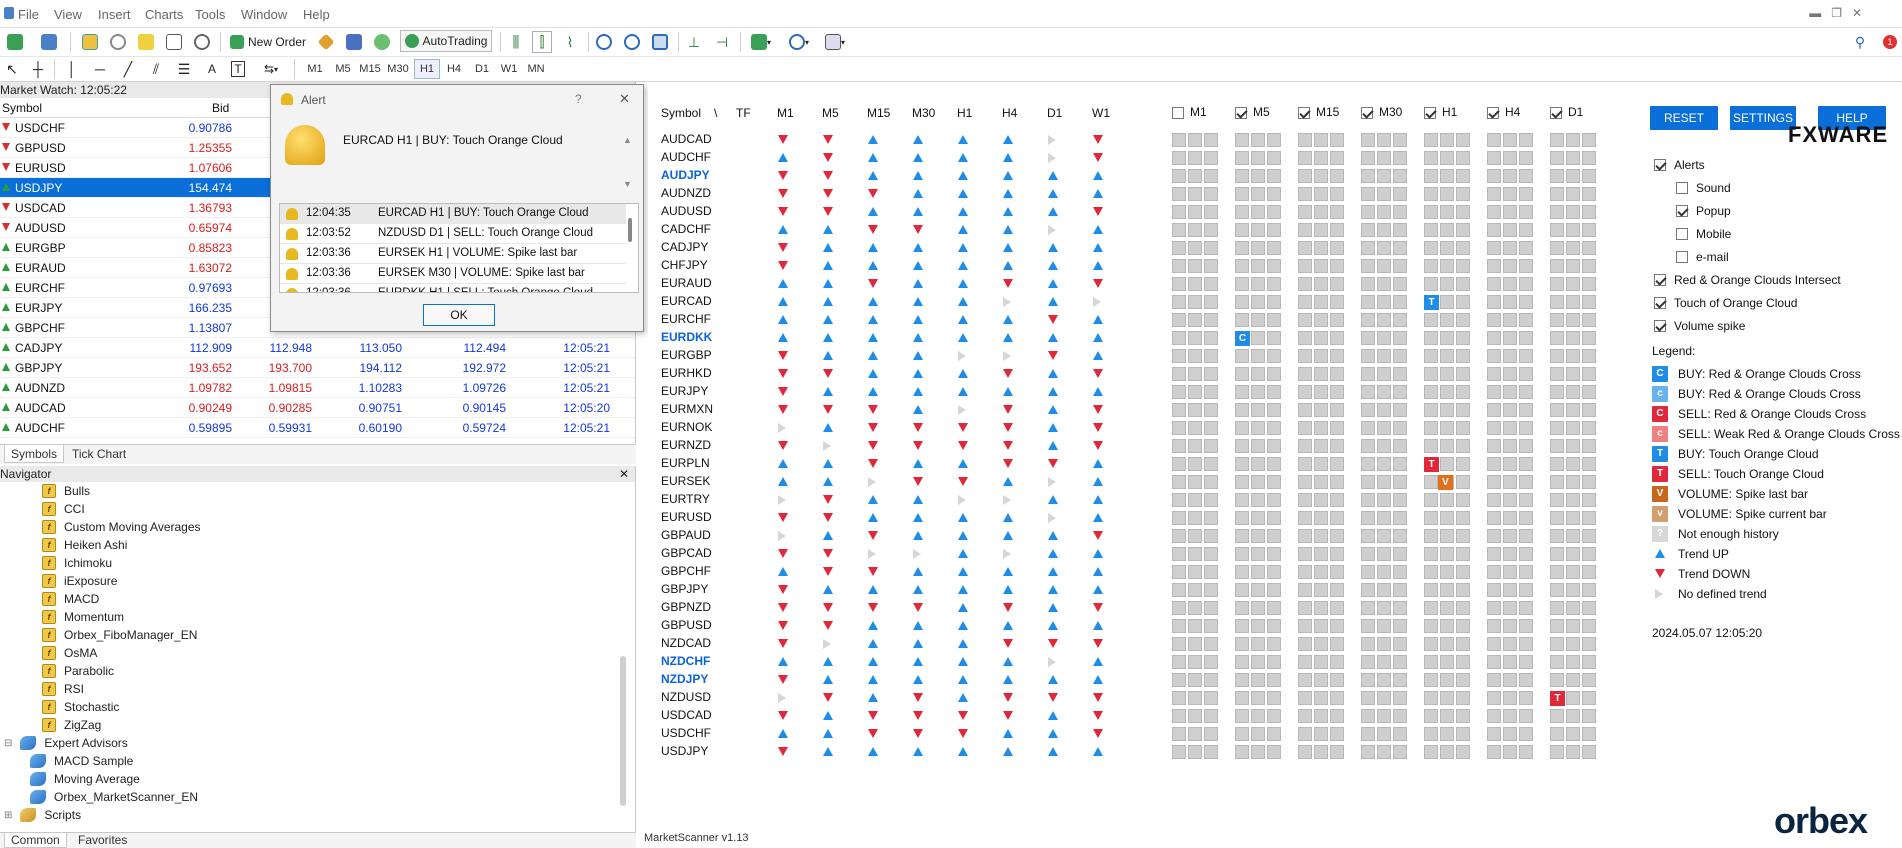  I want to click on scanner-symbol: EURAUD, so click(686, 283).